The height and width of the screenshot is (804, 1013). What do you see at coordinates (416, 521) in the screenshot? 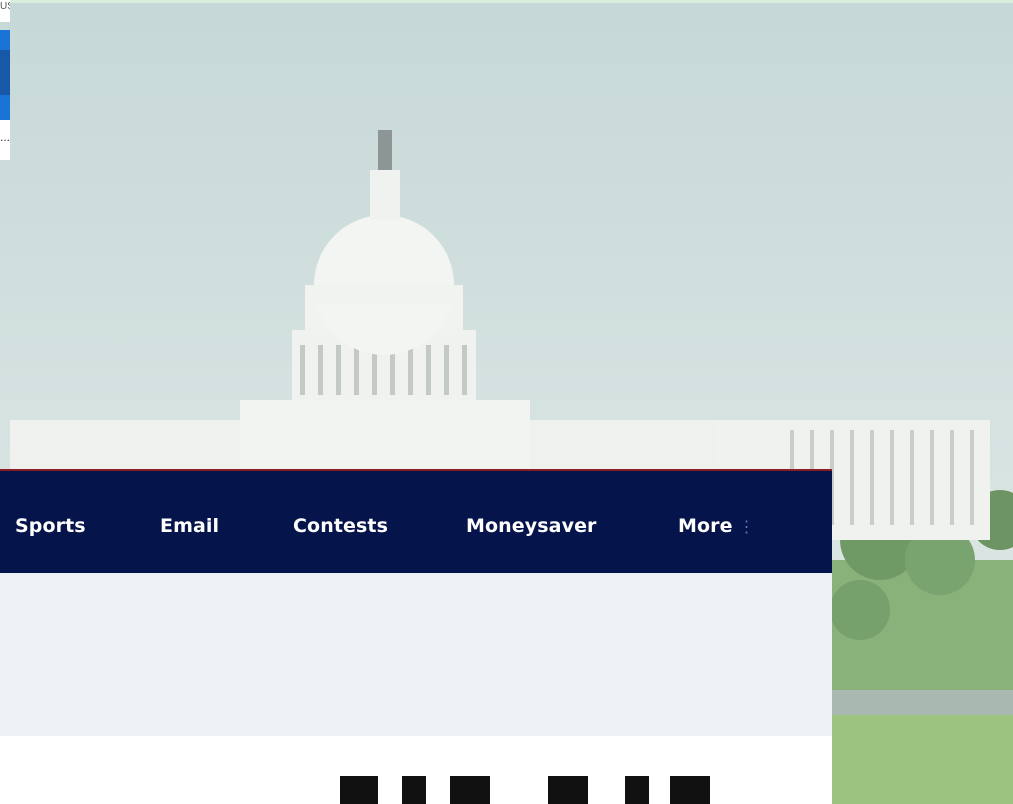
I see `main-navbar: Sports Email Contests Moneysaver More ⋮` at bounding box center [416, 521].